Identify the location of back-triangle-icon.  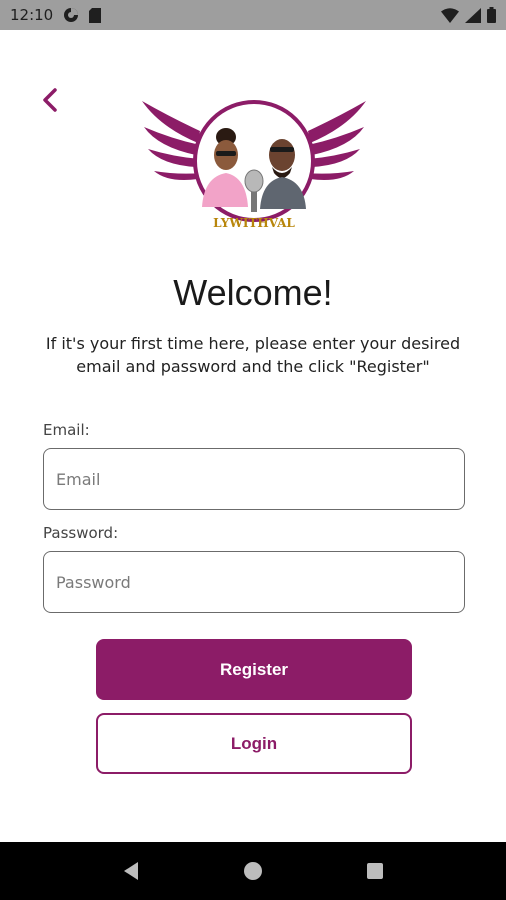
(131, 871).